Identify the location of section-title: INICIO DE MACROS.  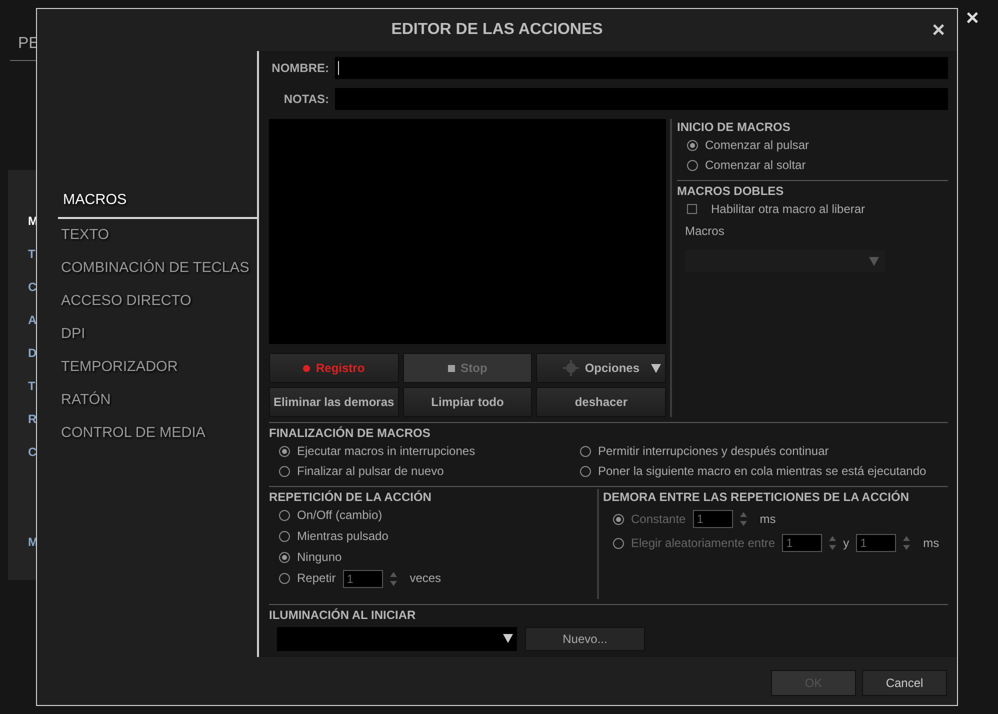
(734, 127).